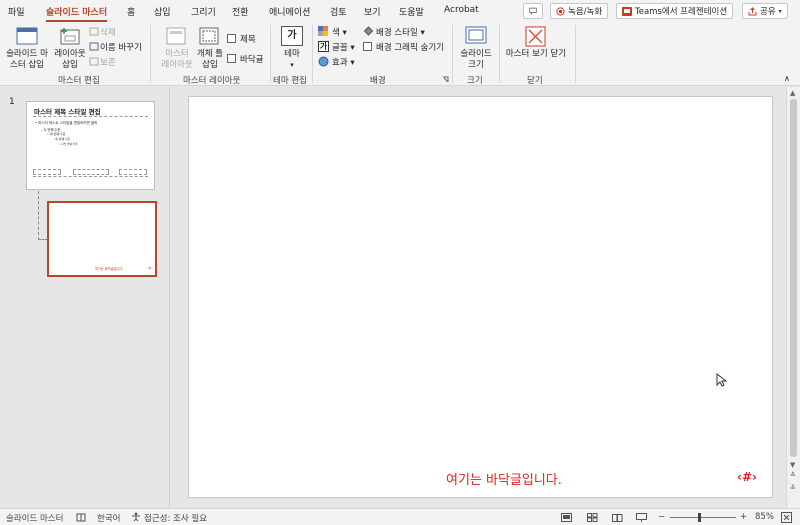 The image size is (800, 525). Describe the element at coordinates (343, 47) in the screenshot. I see `fonts-button: 글꼴 ▾` at that location.